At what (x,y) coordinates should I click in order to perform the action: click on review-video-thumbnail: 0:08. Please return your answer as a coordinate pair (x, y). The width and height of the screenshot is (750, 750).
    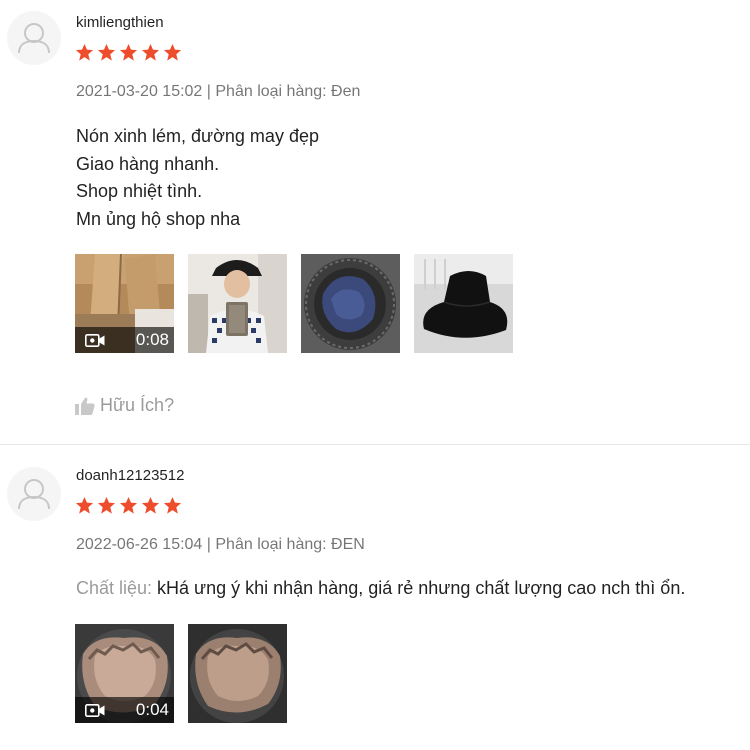
    Looking at the image, I should click on (124, 303).